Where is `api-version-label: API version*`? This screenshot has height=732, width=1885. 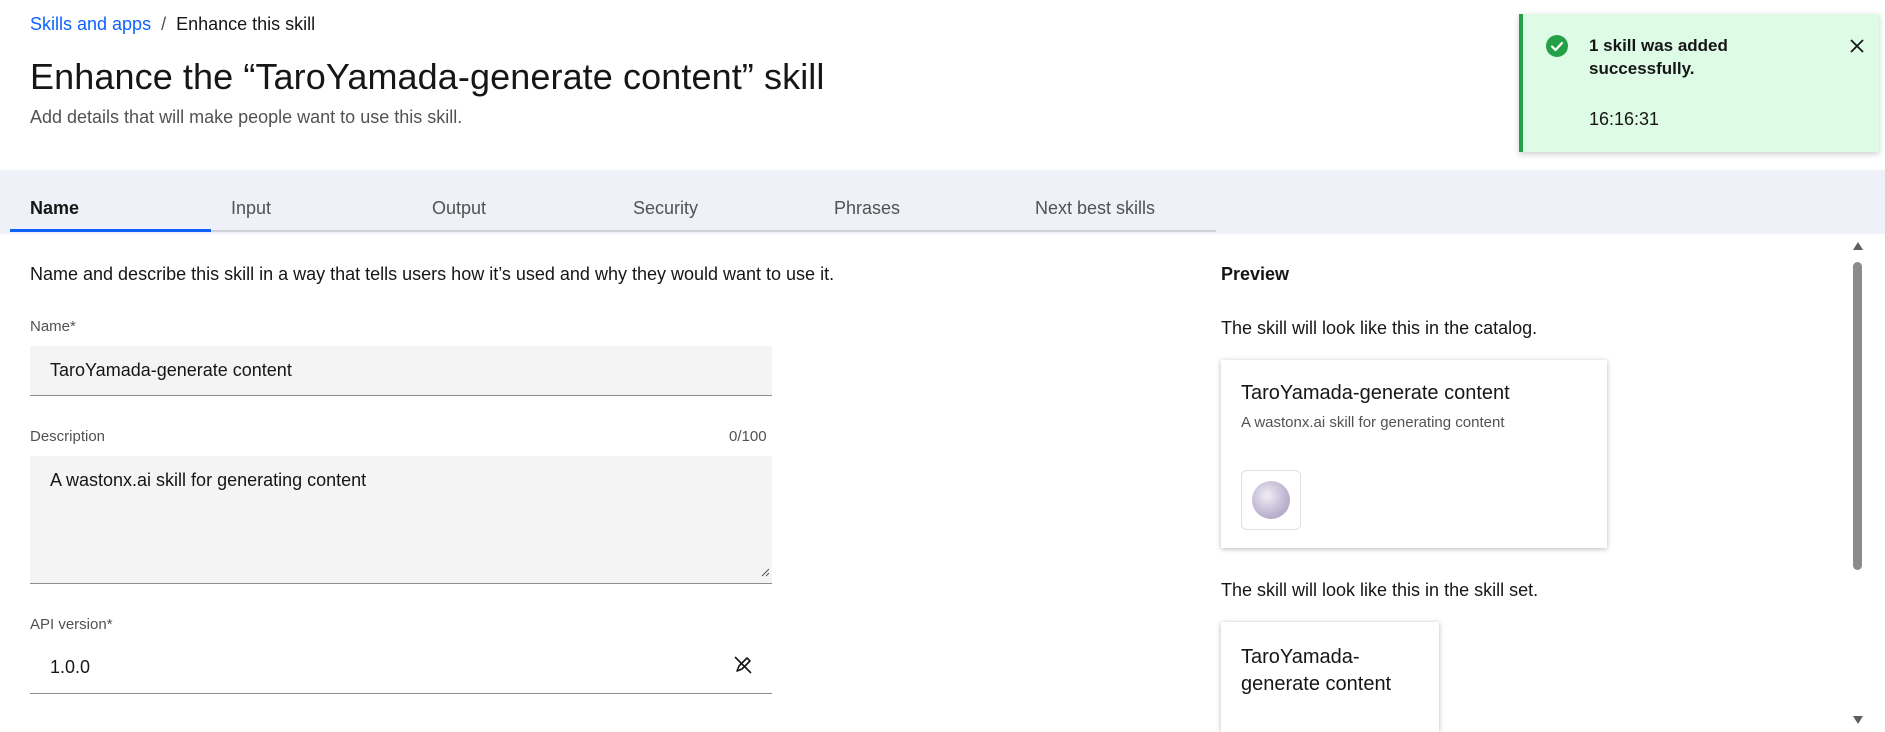 api-version-label: API version* is located at coordinates (71, 624).